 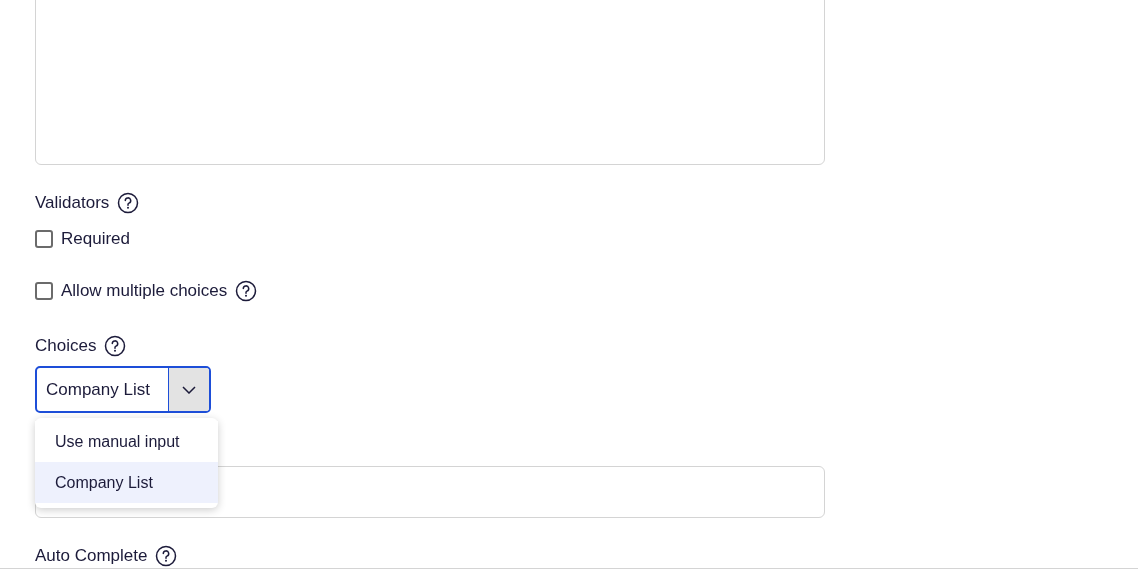 I want to click on checkbox-label: Allow multiple choices, so click(x=144, y=291).